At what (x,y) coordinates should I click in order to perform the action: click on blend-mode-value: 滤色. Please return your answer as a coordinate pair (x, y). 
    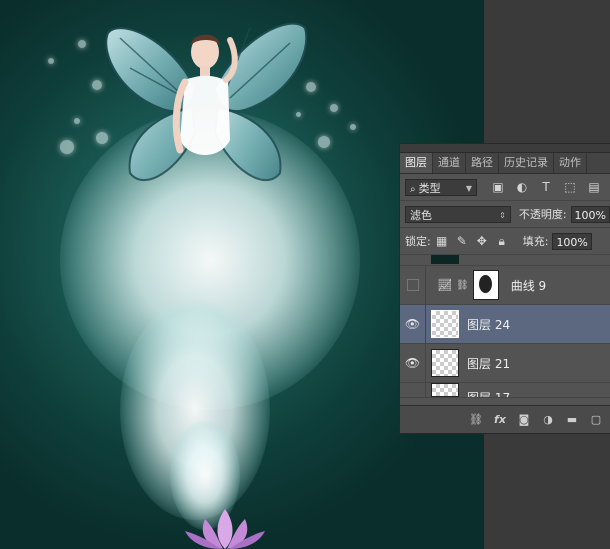
    Looking at the image, I should click on (421, 215).